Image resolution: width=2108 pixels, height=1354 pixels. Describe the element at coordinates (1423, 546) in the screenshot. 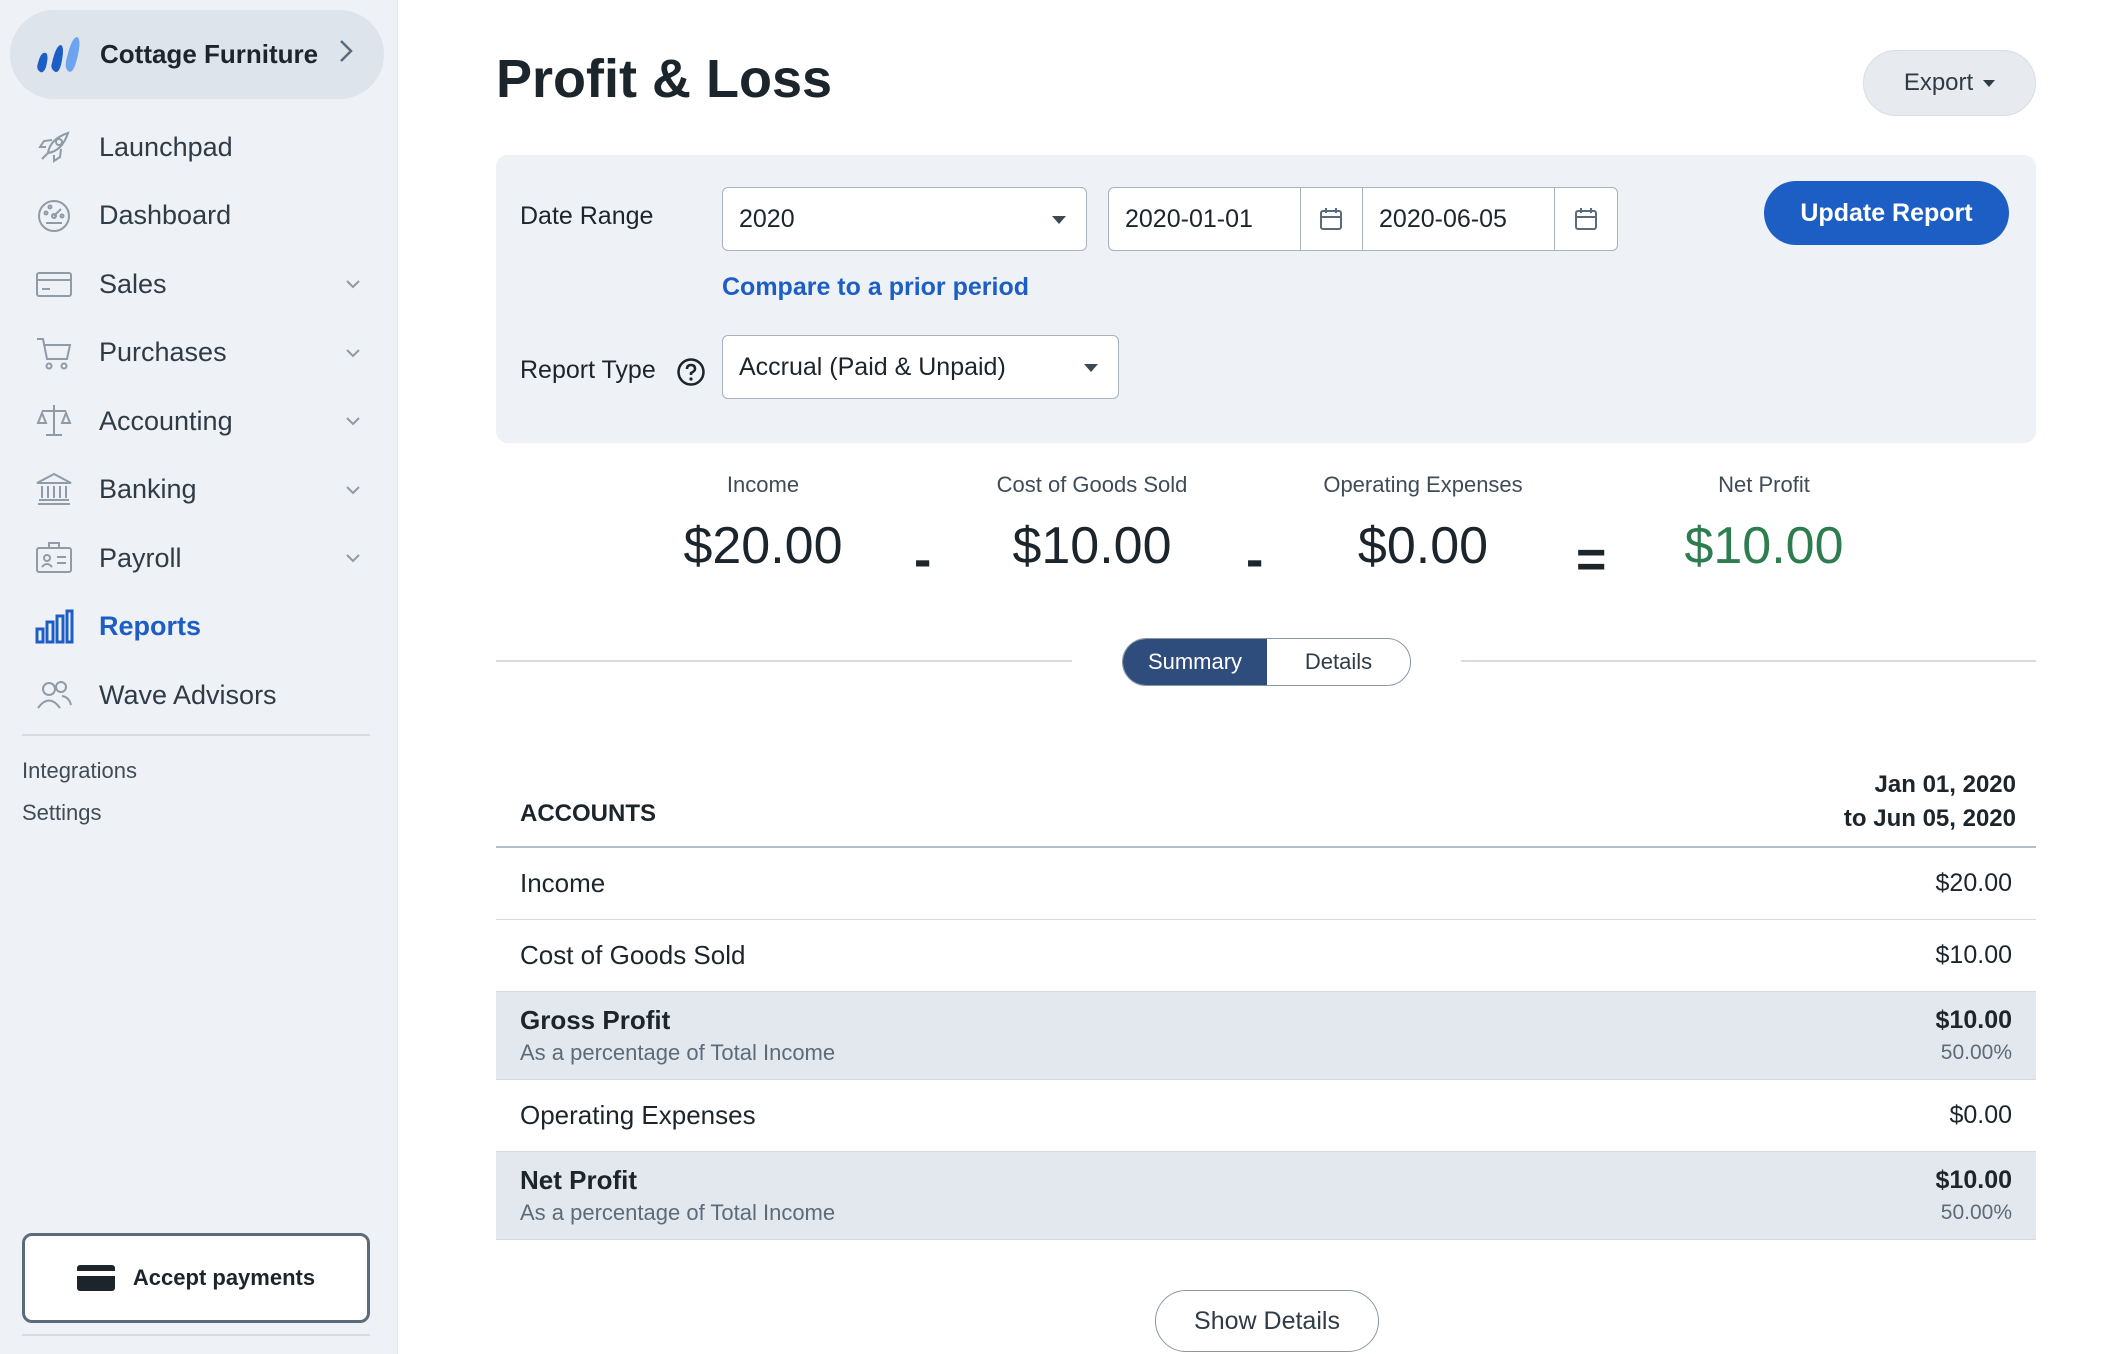

I see `opex-value: $0.00` at that location.